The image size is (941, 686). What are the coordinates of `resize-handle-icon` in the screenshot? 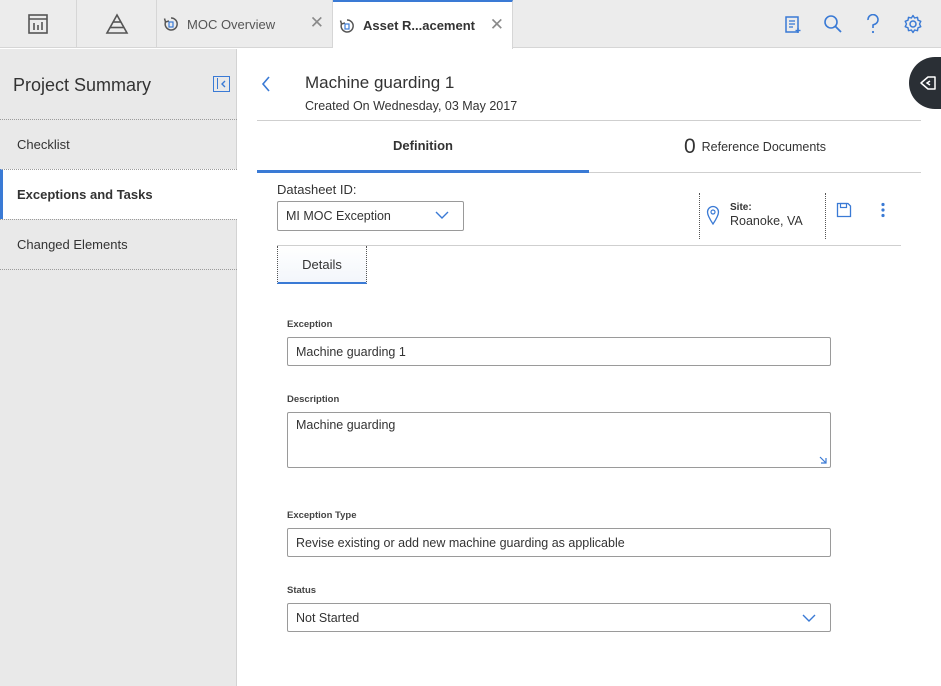 It's located at (823, 460).